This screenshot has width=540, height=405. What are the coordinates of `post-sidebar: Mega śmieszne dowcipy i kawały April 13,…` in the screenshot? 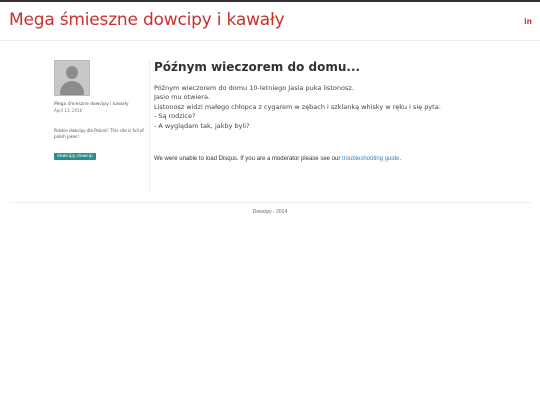 It's located at (101, 110).